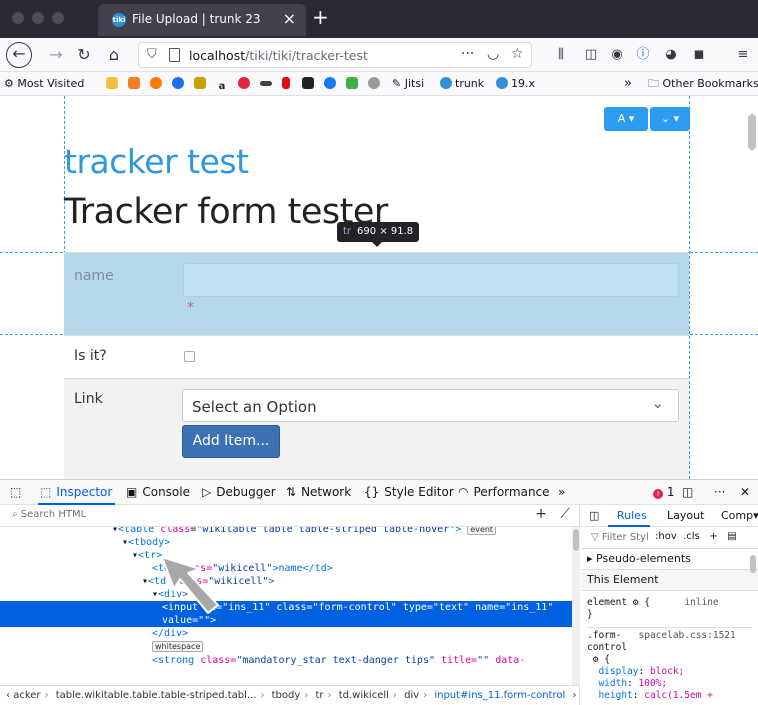 This screenshot has width=758, height=705. What do you see at coordinates (739, 515) in the screenshot?
I see `tab-computed: Comp▾` at bounding box center [739, 515].